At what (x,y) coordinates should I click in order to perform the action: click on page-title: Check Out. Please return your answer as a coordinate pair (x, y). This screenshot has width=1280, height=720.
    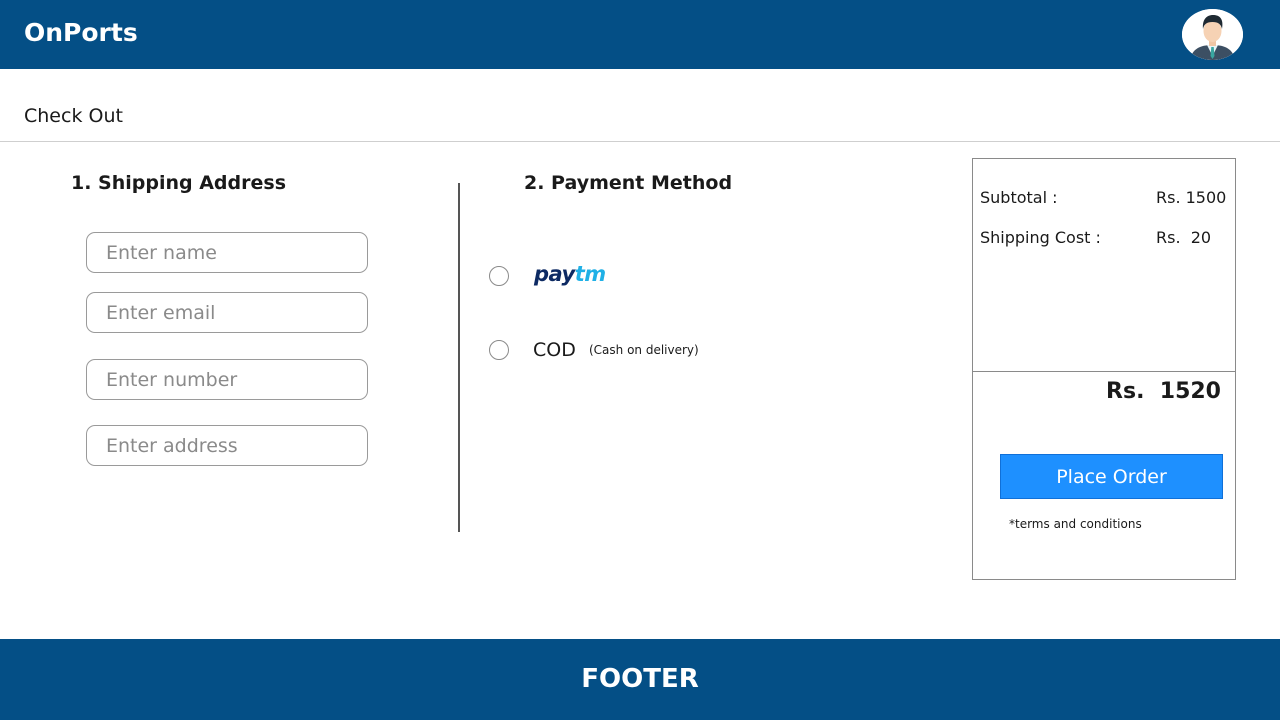
    Looking at the image, I should click on (73, 116).